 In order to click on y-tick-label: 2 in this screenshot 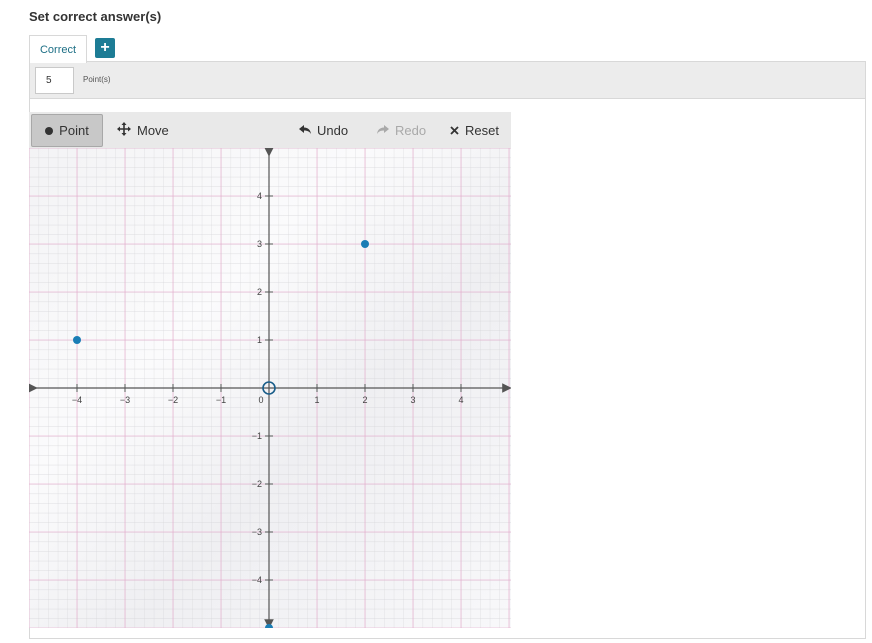, I will do `click(259, 292)`.